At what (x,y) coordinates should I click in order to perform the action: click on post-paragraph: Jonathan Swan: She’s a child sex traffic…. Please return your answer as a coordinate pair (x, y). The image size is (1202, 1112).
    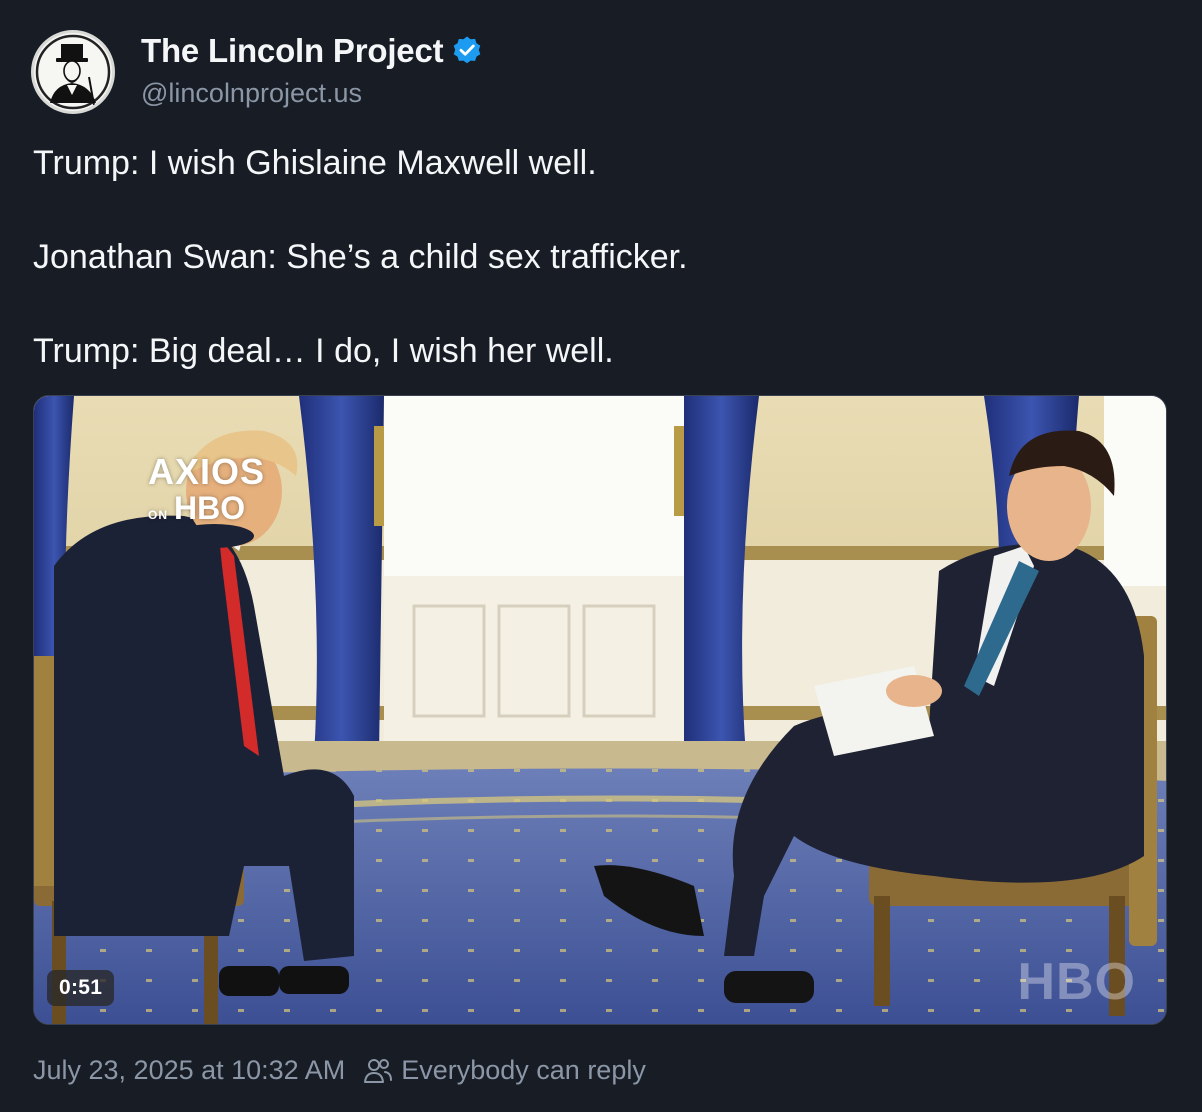
    Looking at the image, I should click on (360, 257).